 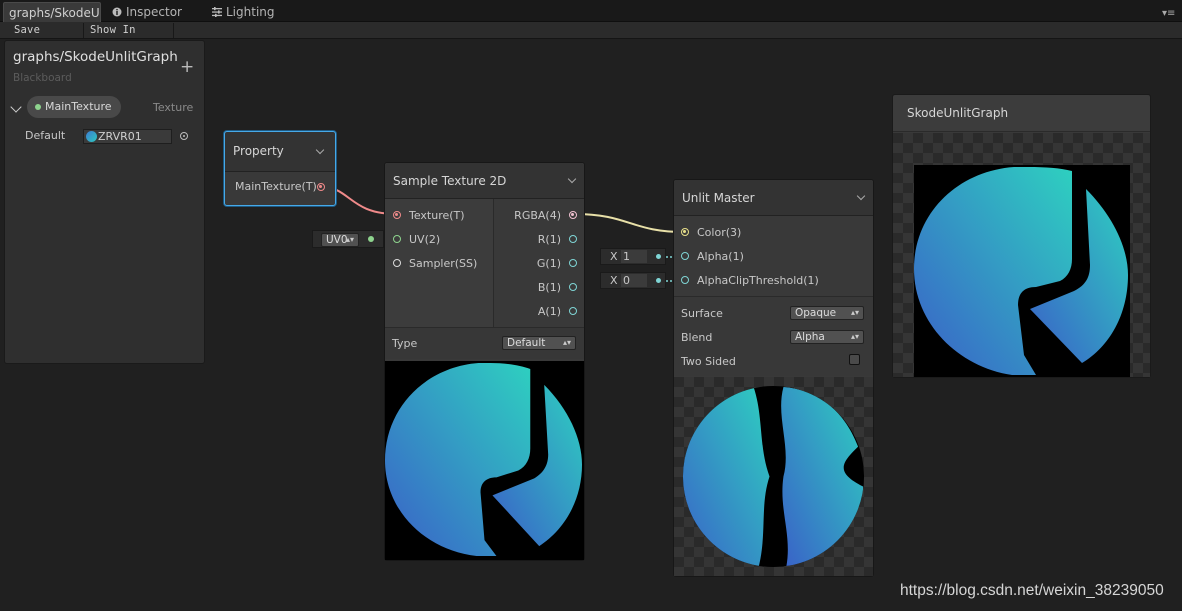 I want to click on input-port-color, so click(x=685, y=232).